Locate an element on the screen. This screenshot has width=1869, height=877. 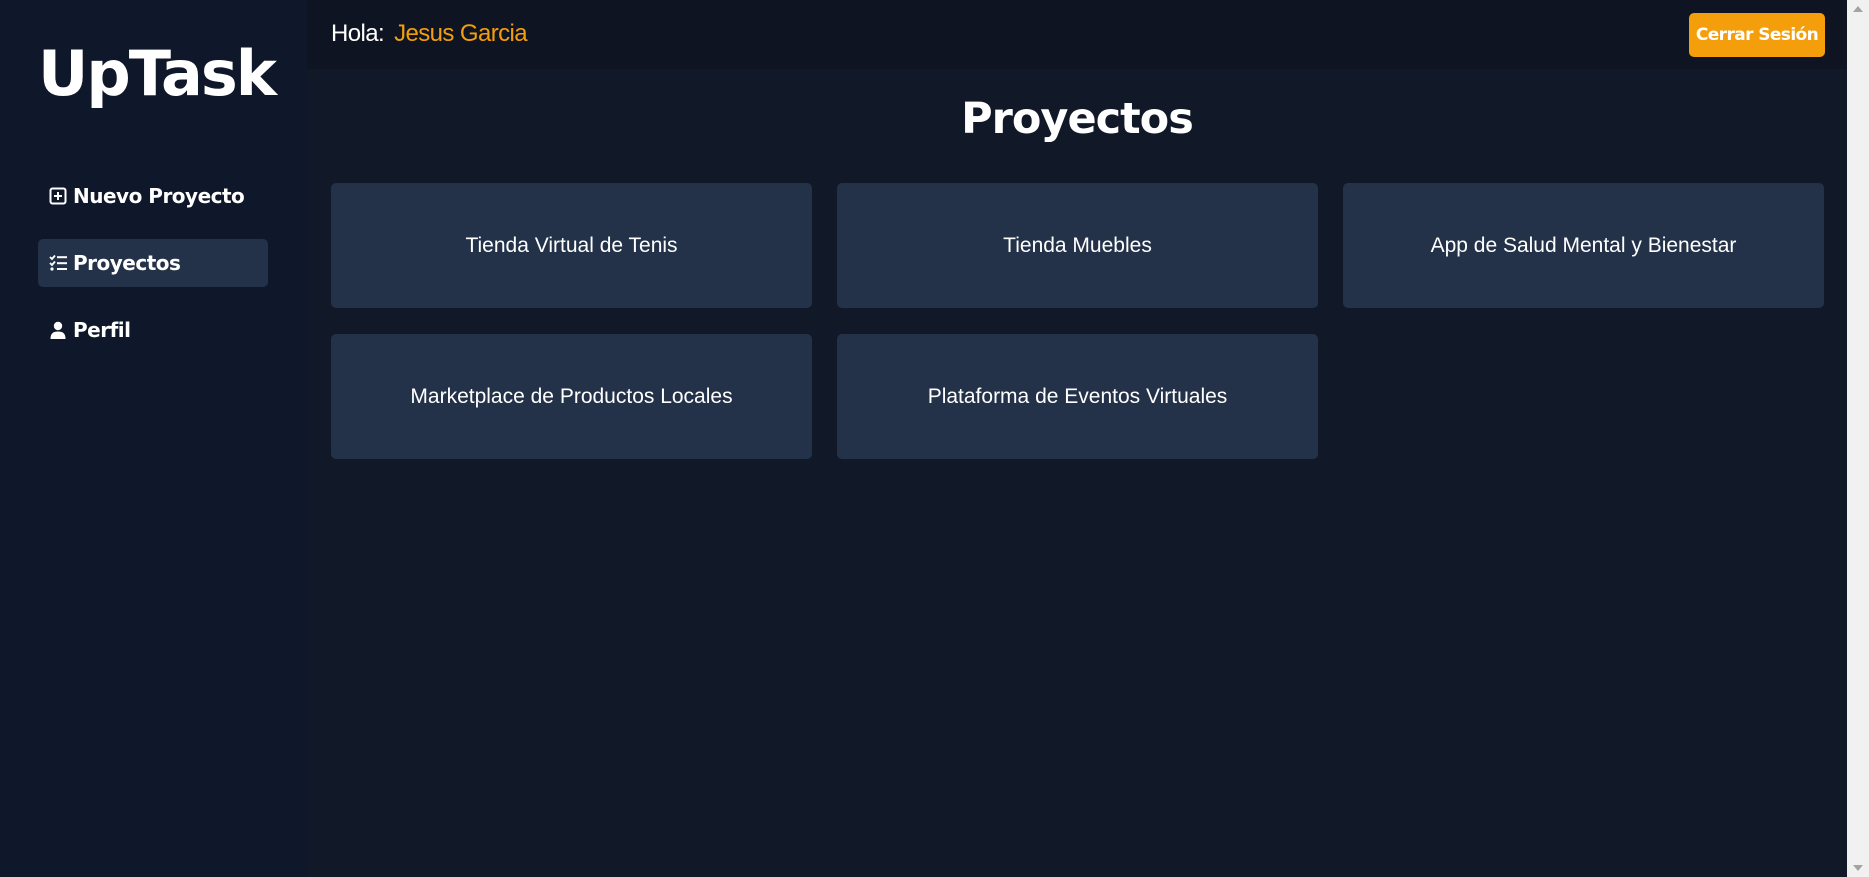
plus-square-icon is located at coordinates (58, 196).